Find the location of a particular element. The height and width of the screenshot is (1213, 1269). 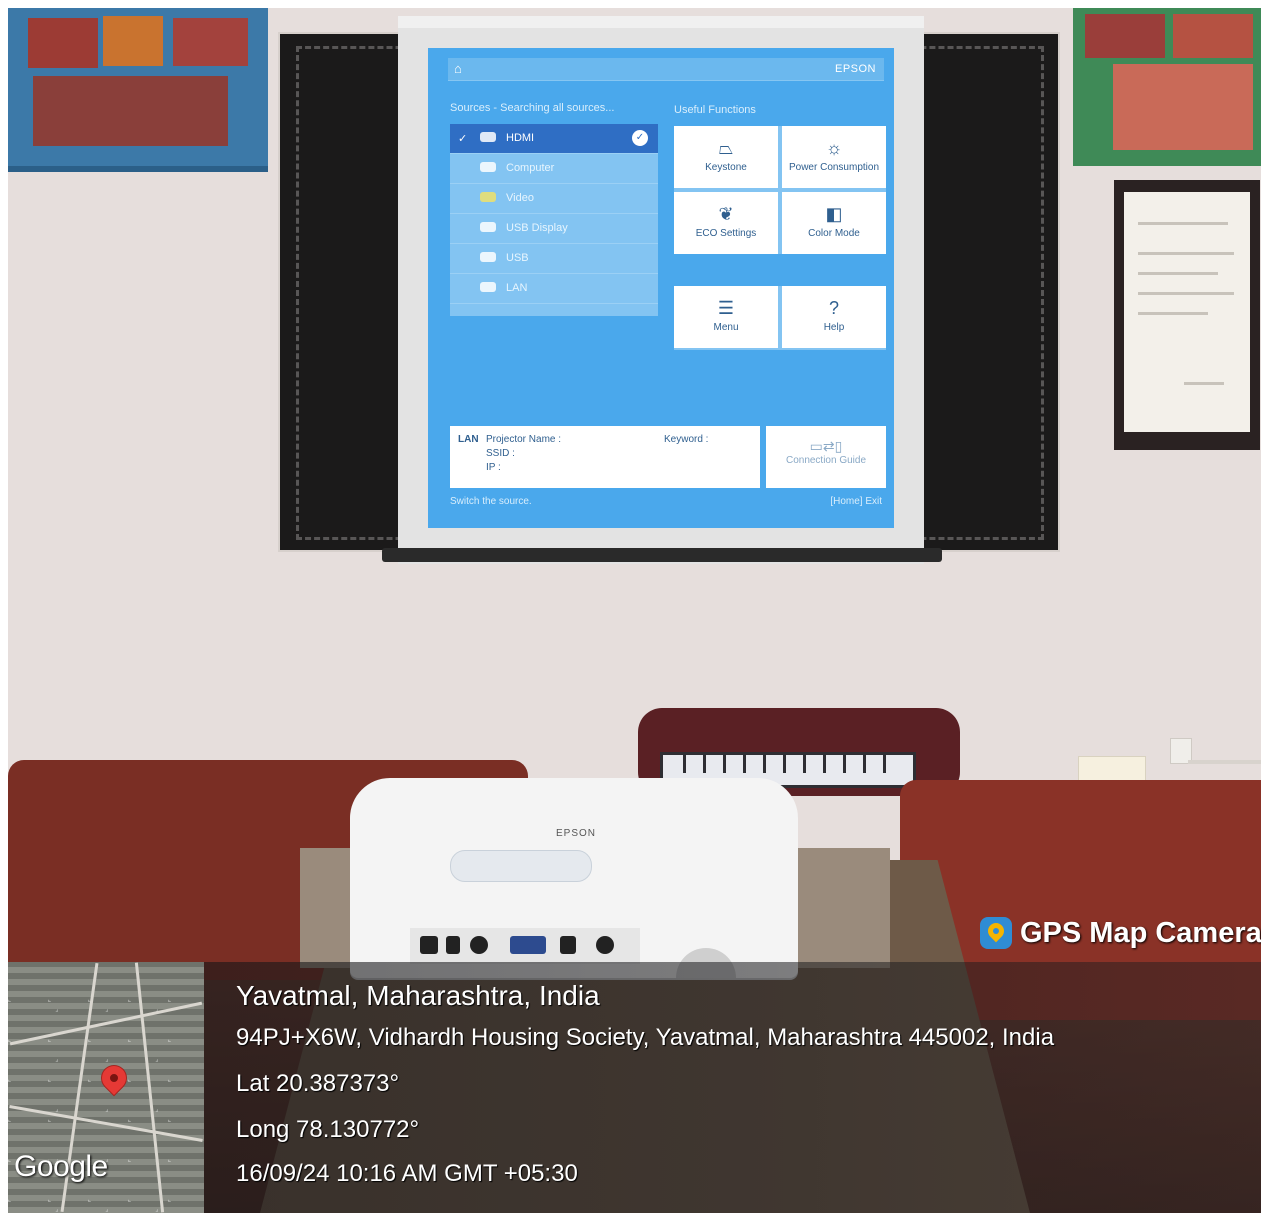

source-item-video: Video is located at coordinates (554, 199).